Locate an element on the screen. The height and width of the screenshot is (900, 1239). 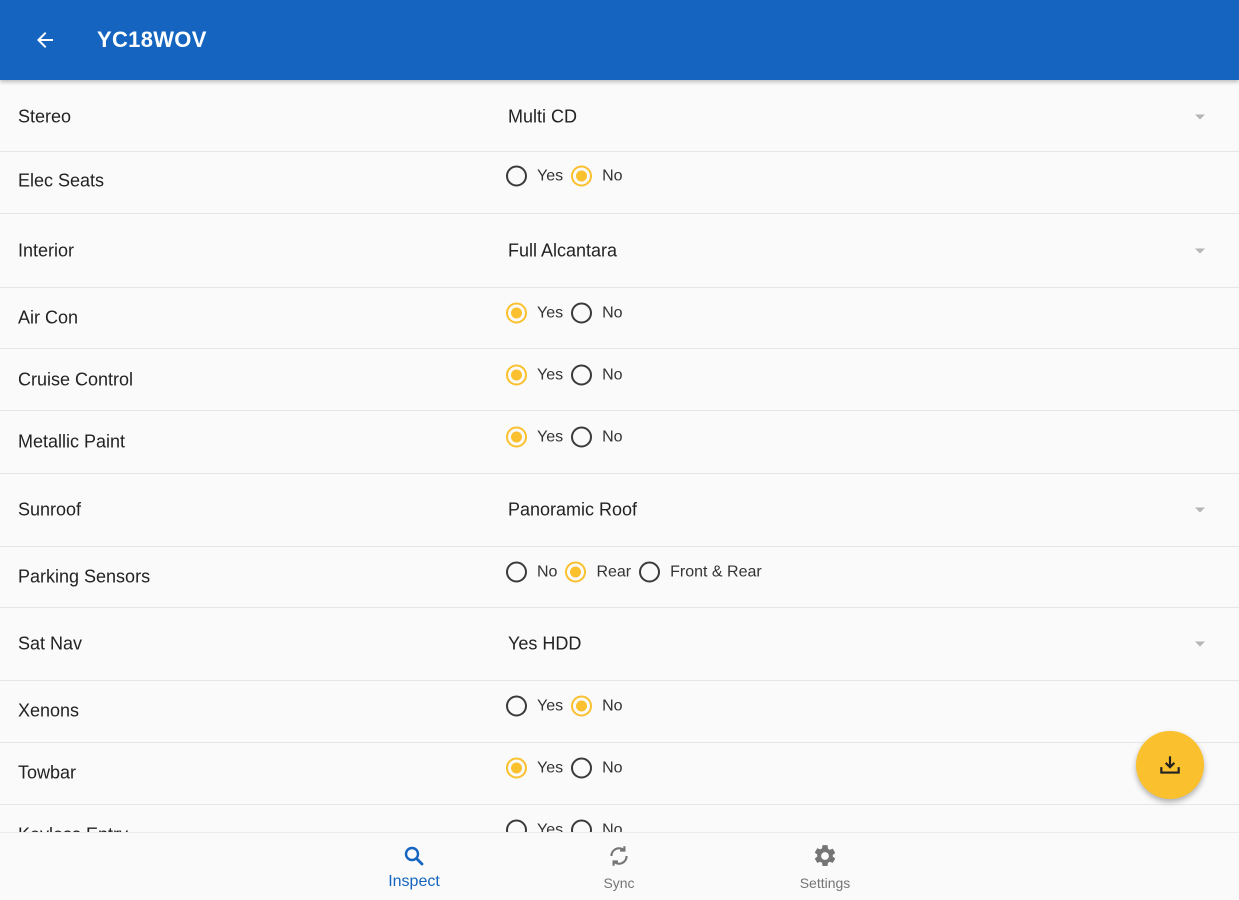
app-bar: YC18WOV is located at coordinates (619, 40).